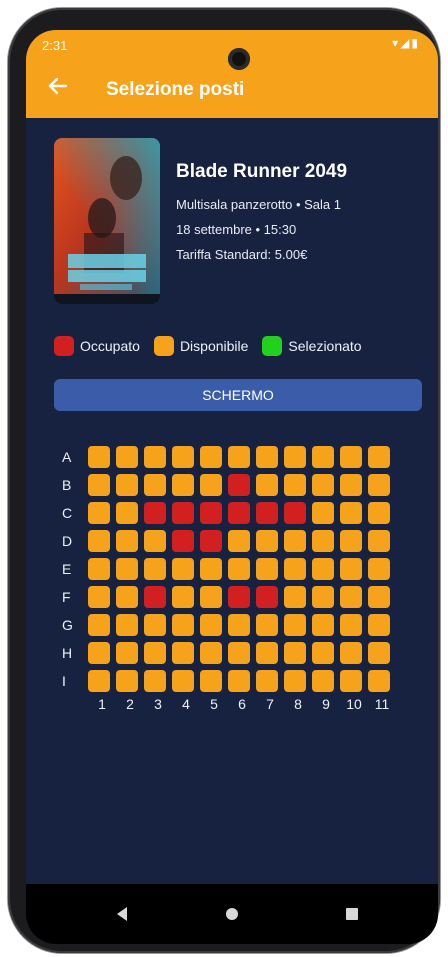  Describe the element at coordinates (351, 513) in the screenshot. I see `seat-C10` at that location.